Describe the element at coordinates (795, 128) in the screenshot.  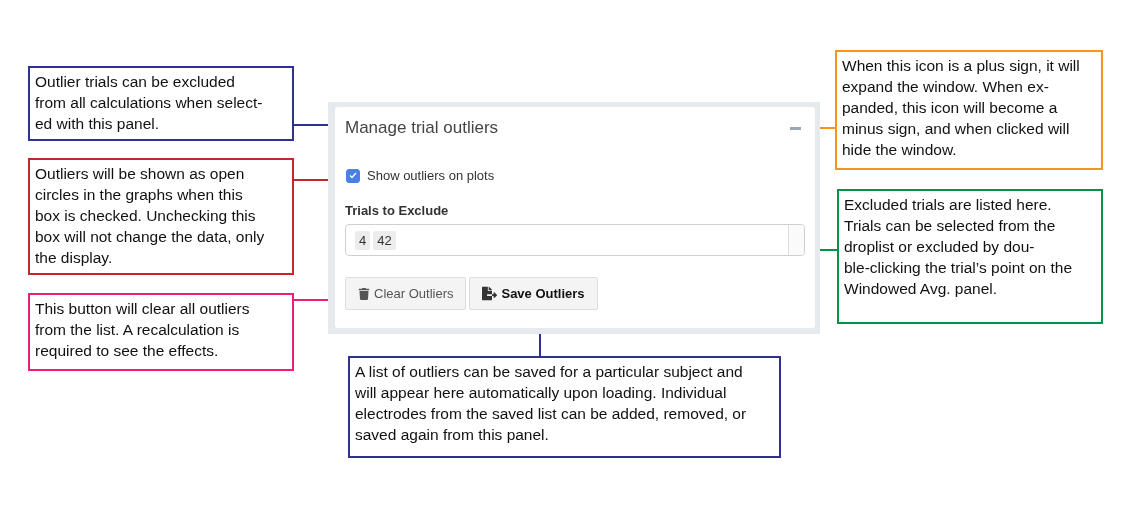
I see `minus-icon` at that location.